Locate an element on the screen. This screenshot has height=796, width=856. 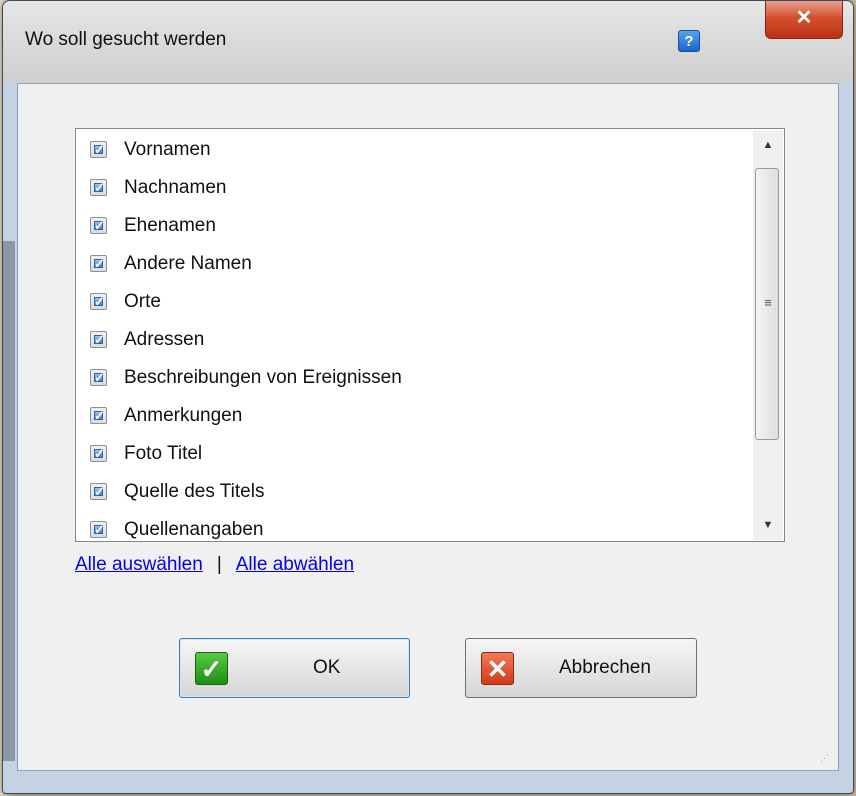
window-edge is located at coordinates (9, 501).